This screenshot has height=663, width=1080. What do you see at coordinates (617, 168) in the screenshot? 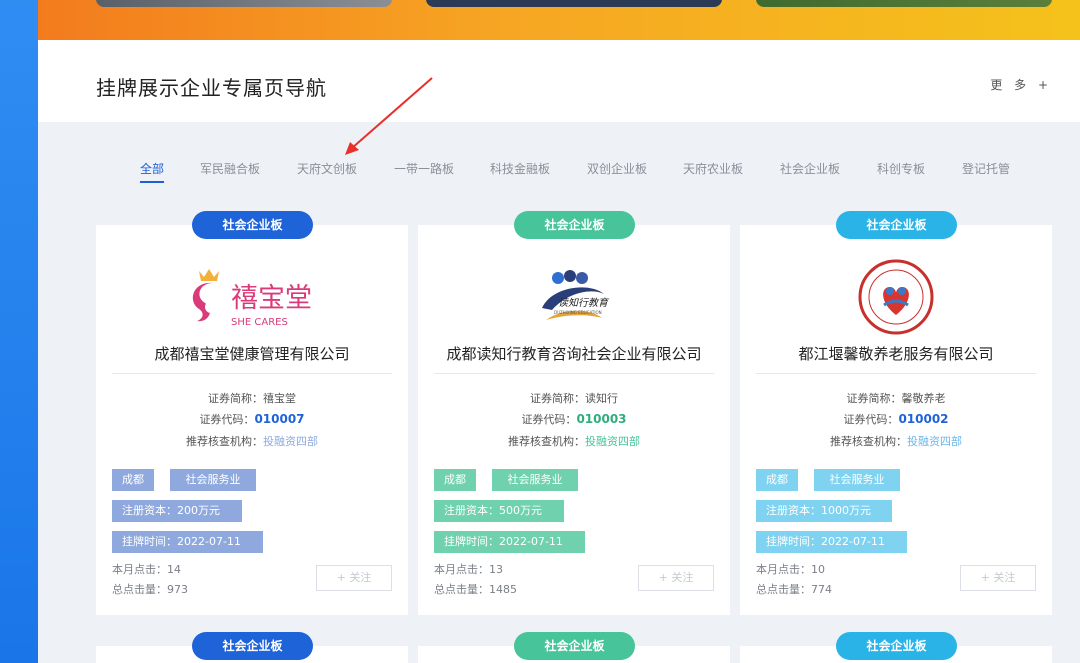
I see `tab-innovation: 双创企业板` at bounding box center [617, 168].